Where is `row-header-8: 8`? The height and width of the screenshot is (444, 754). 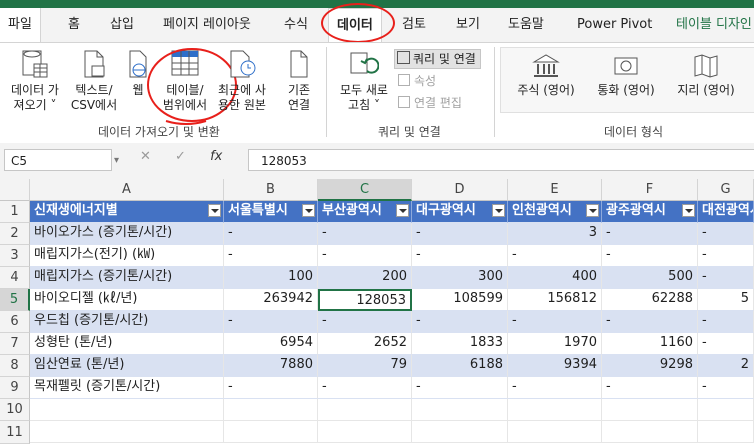
row-header-8: 8 is located at coordinates (15, 366).